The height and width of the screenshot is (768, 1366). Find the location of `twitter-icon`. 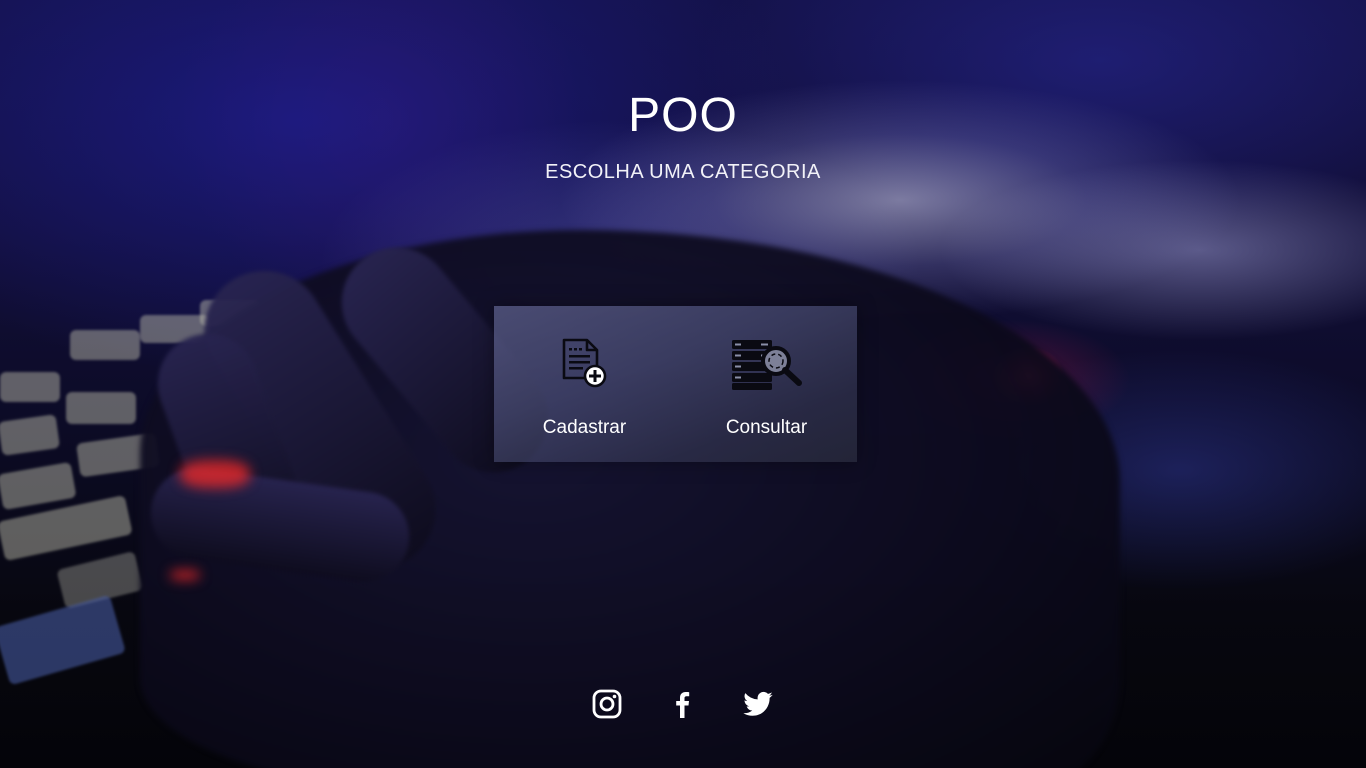

twitter-icon is located at coordinates (758, 707).